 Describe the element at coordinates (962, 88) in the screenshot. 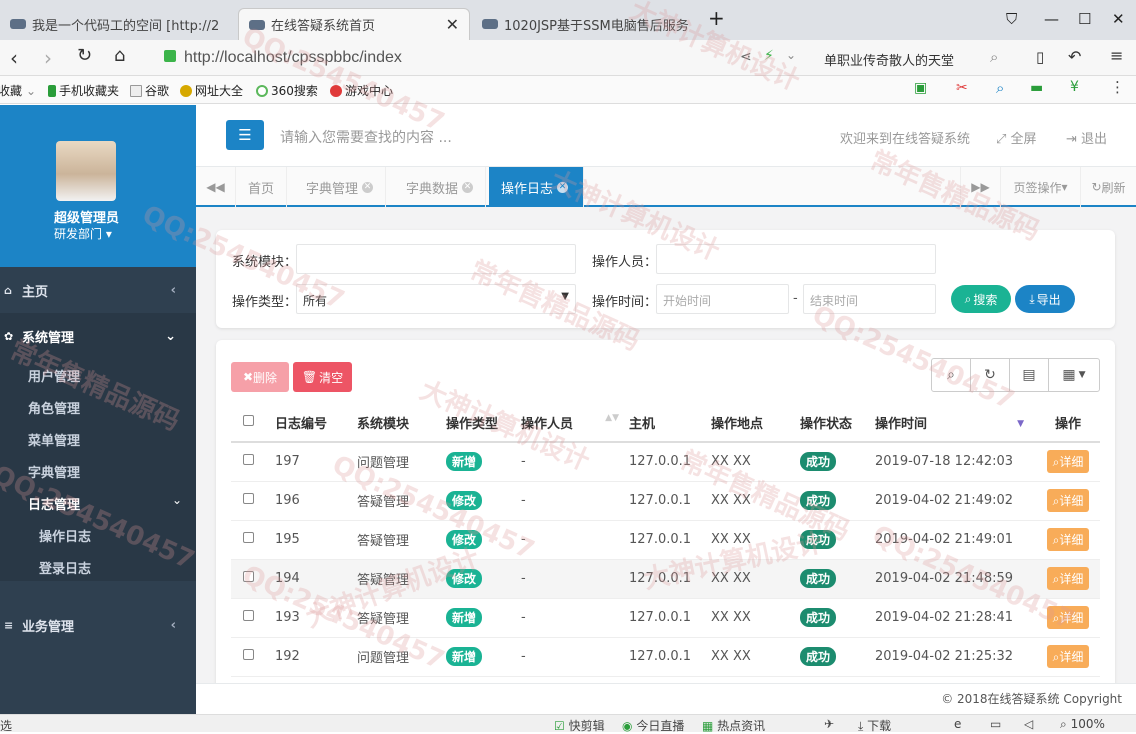

I see `tools-icon: ✂` at that location.